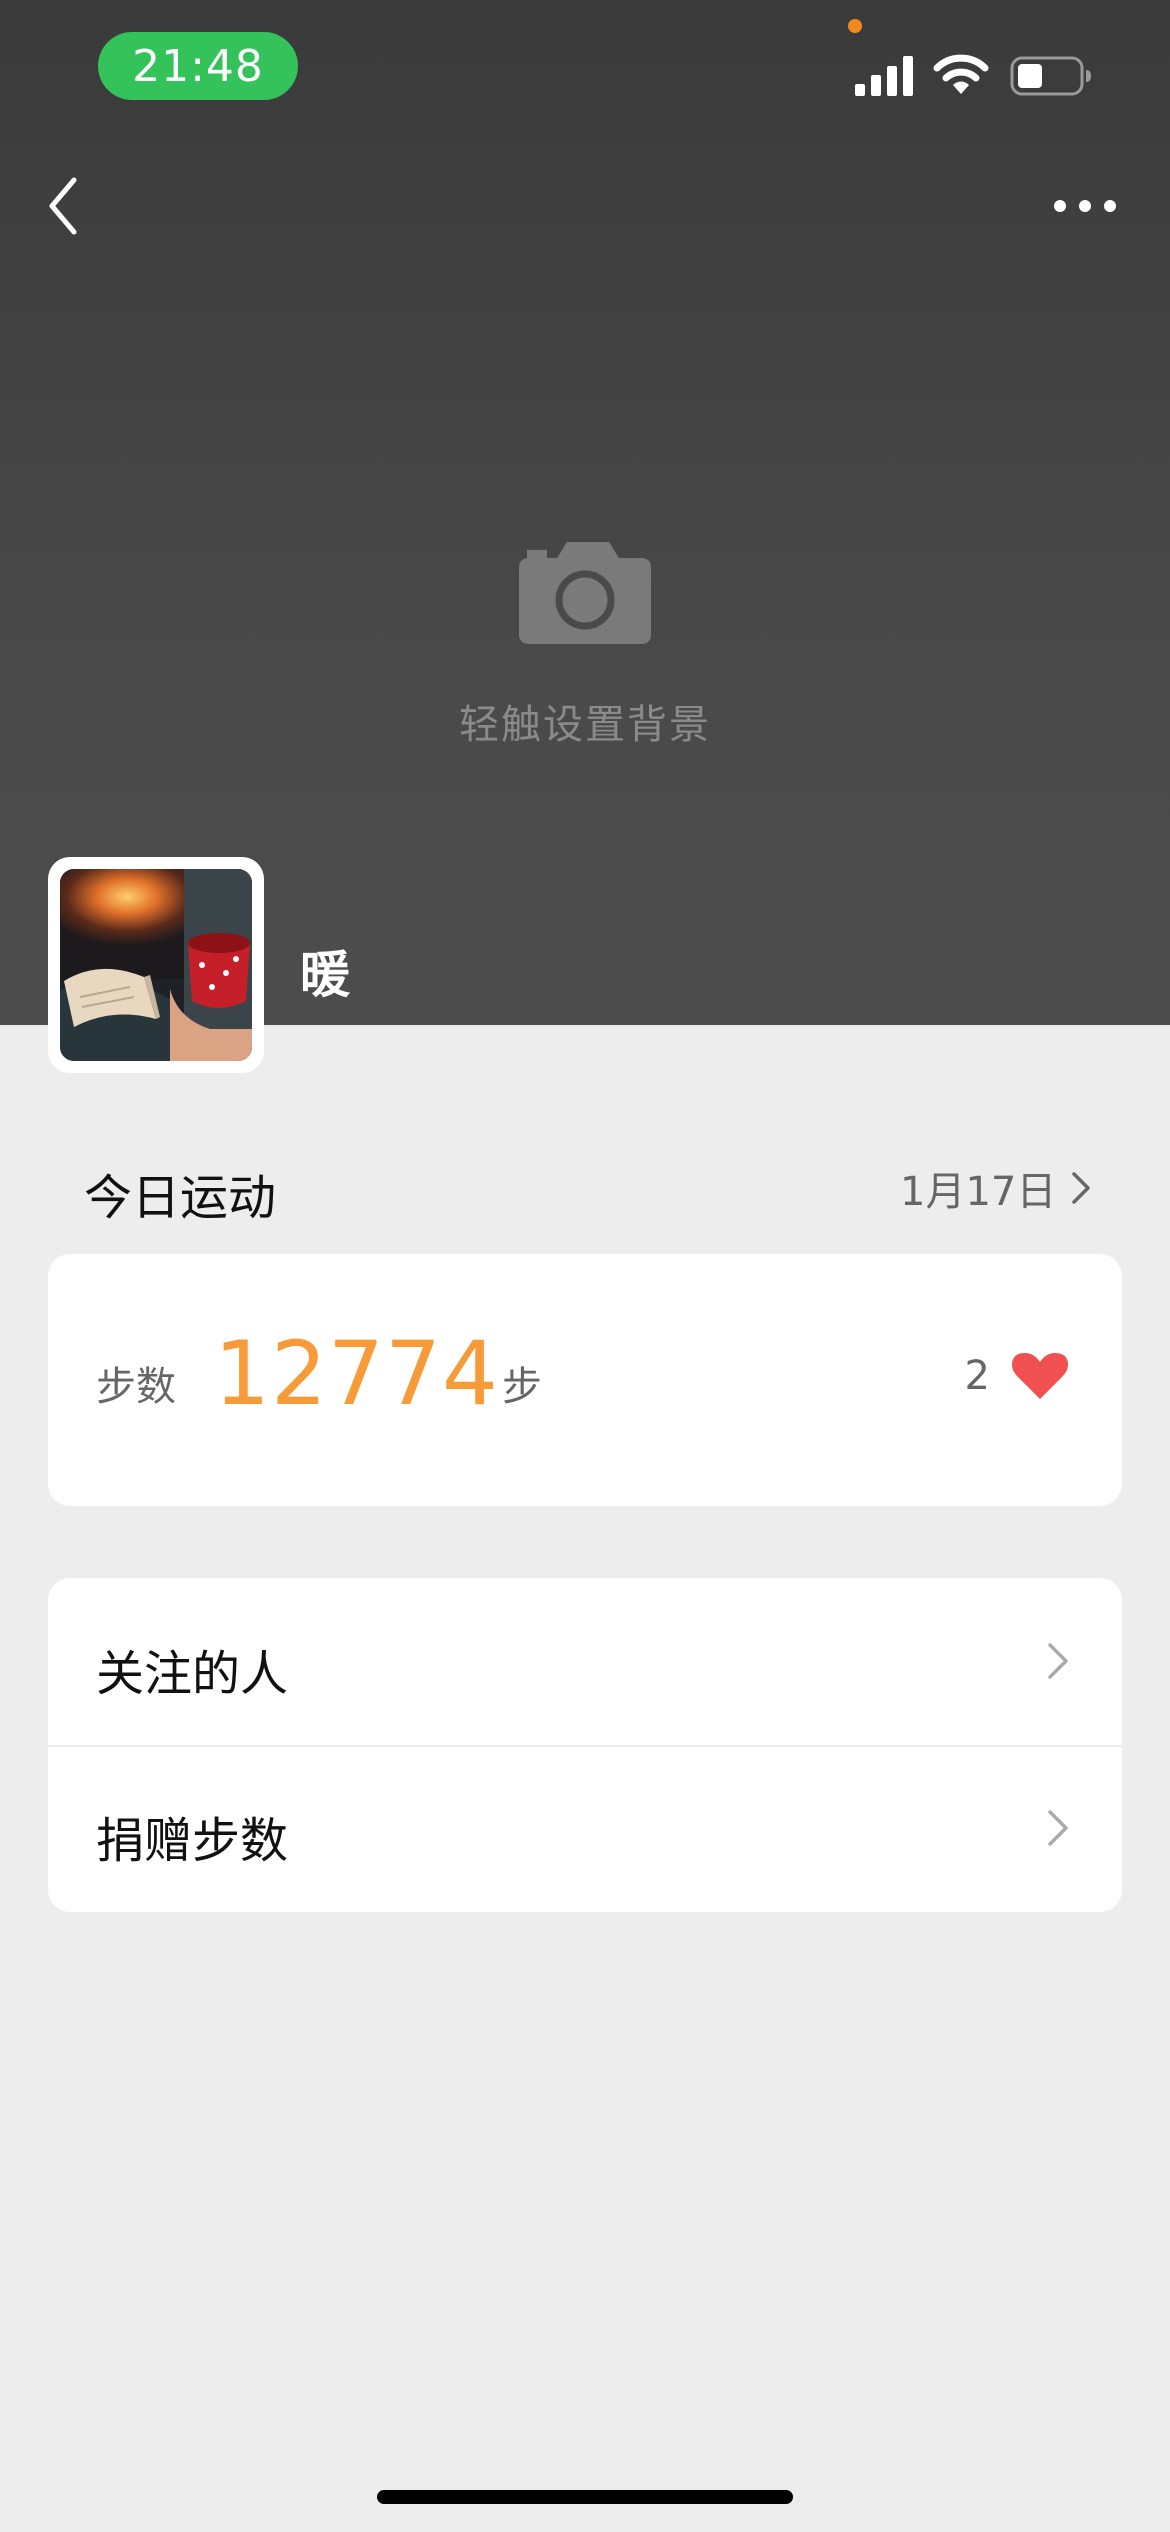 The image size is (1170, 2532). I want to click on menu-item-label: 捐赠步数, so click(192, 1841).